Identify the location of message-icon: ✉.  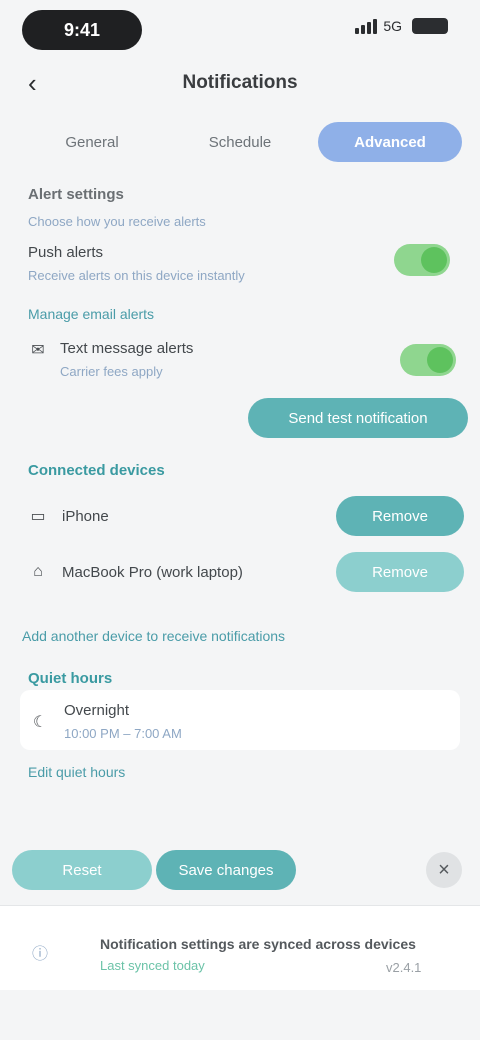
(38, 350).